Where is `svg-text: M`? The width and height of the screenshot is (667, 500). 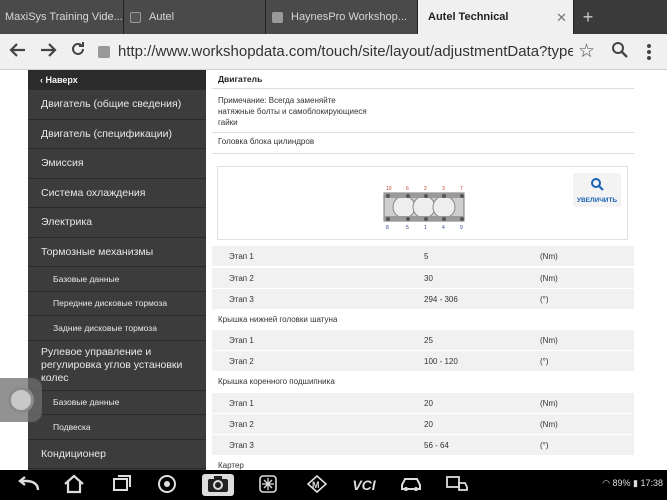 svg-text: M is located at coordinates (316, 485).